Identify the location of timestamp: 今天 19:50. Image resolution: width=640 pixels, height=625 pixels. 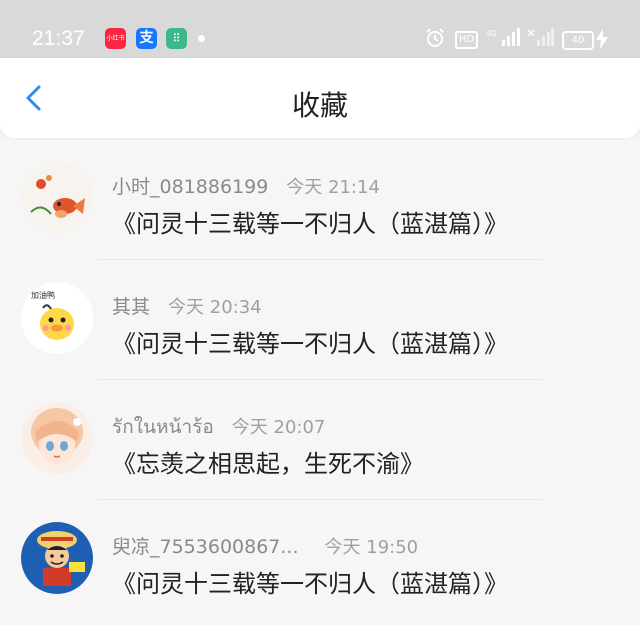
(371, 547).